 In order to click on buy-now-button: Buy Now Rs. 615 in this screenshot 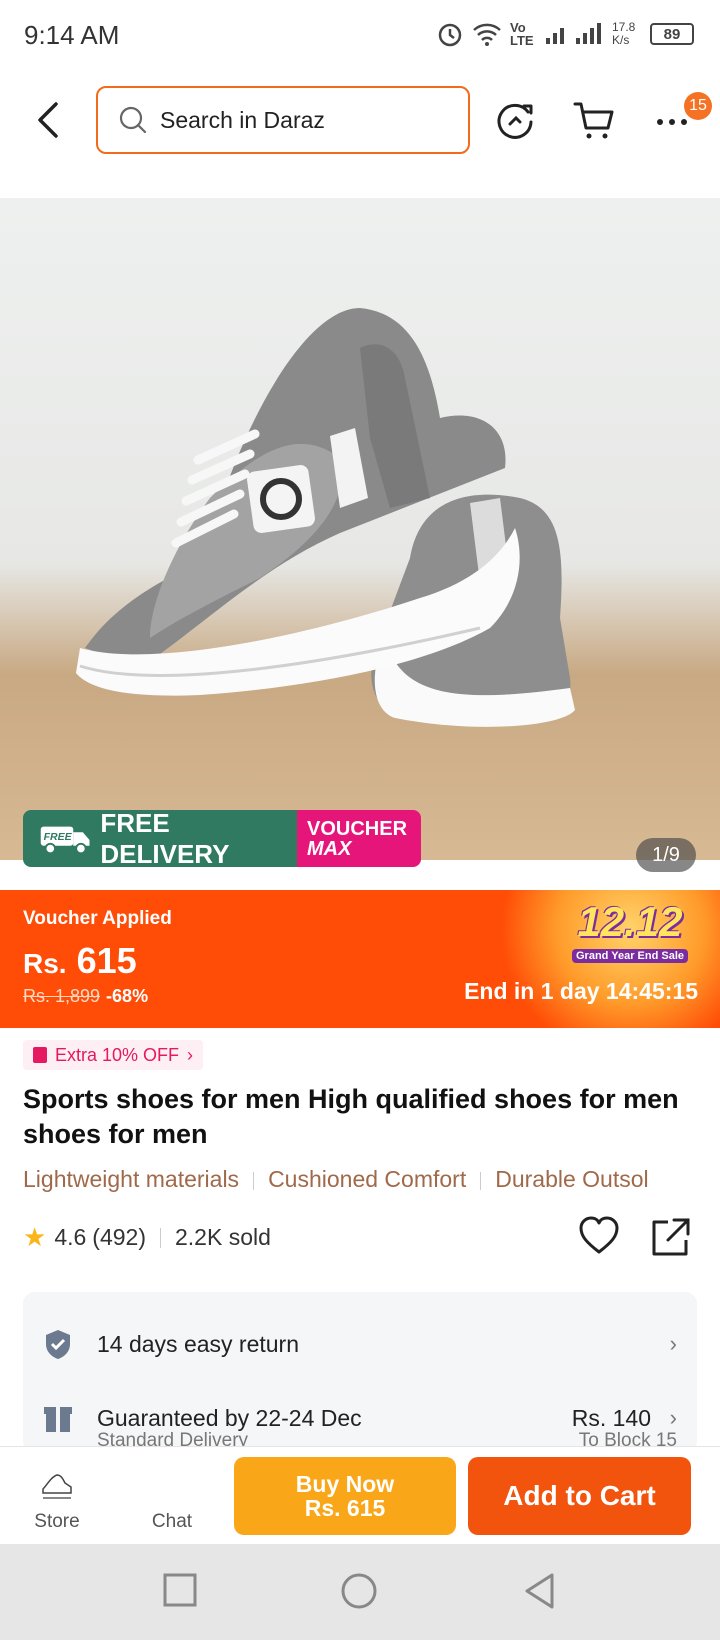, I will do `click(345, 1496)`.